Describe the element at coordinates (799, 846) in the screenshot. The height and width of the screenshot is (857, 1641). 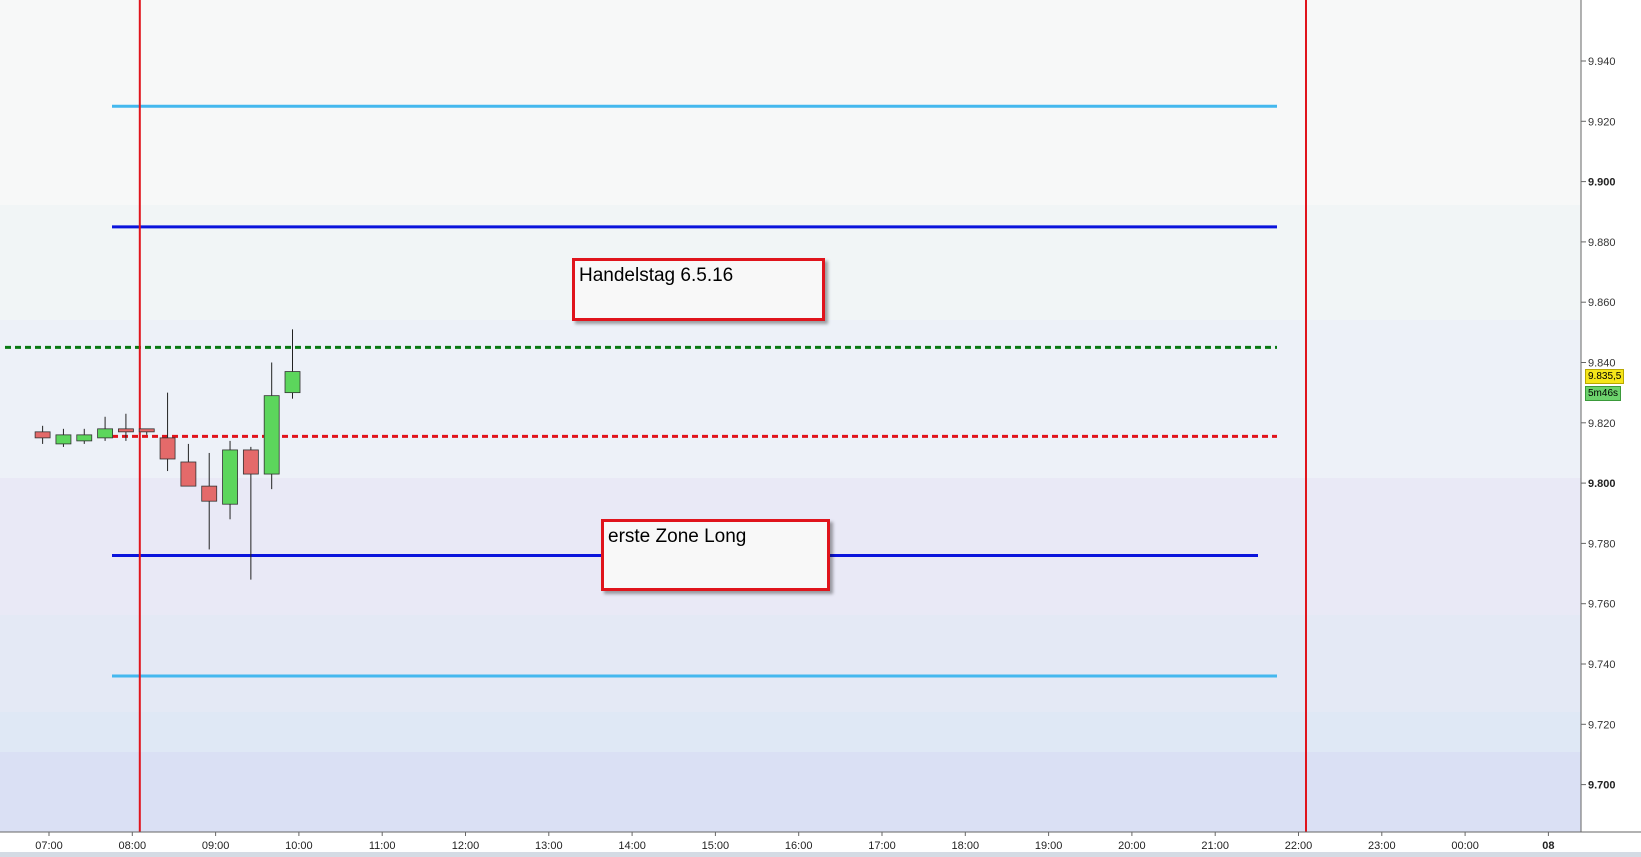
I see `x-tick-label: 16:00` at that location.